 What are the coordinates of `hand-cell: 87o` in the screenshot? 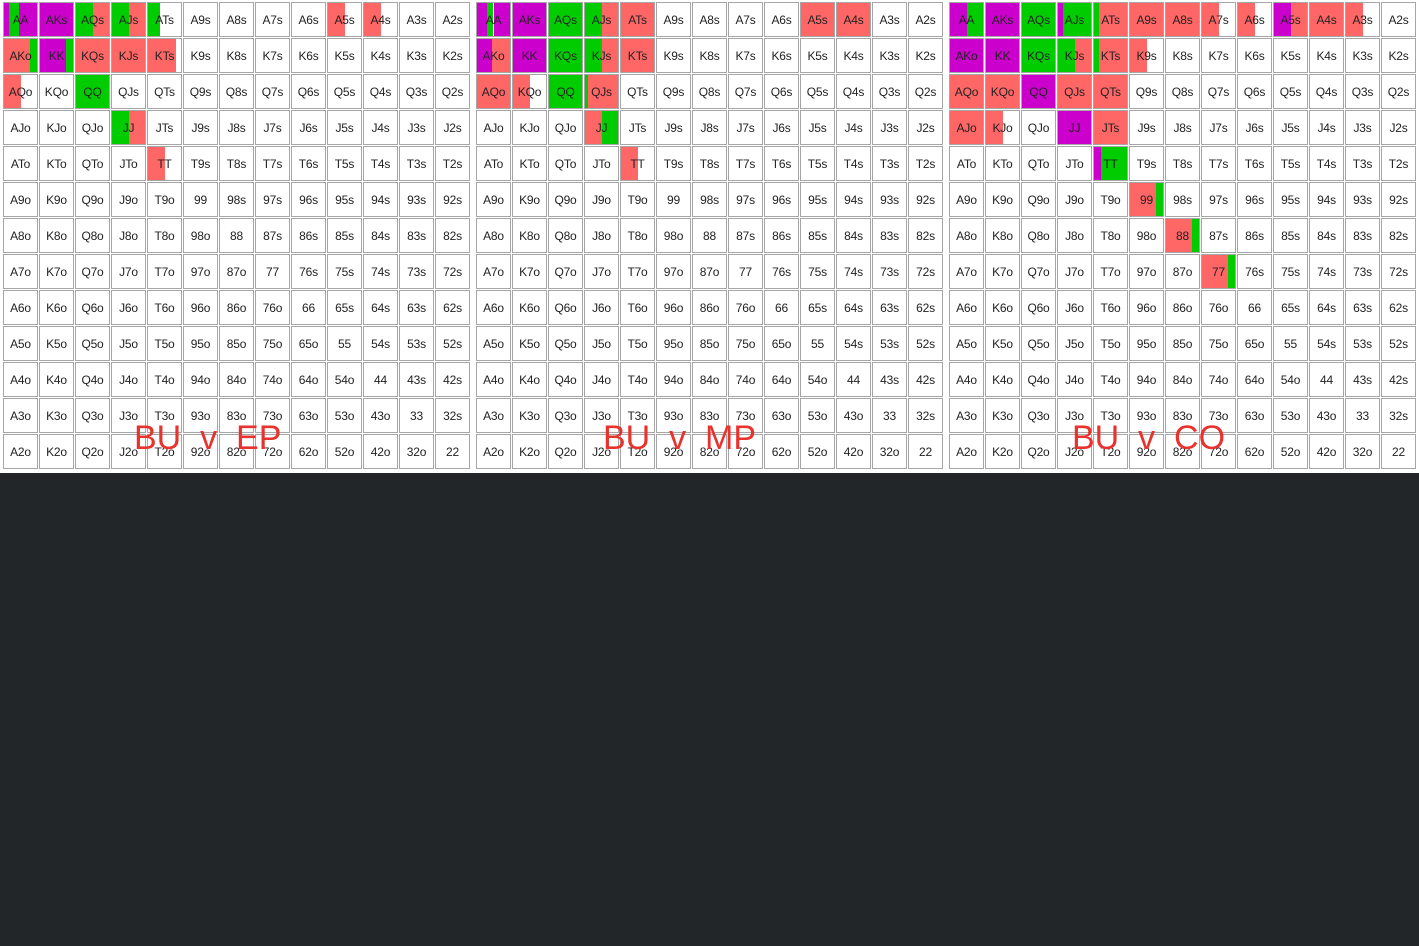 It's located at (709, 271).